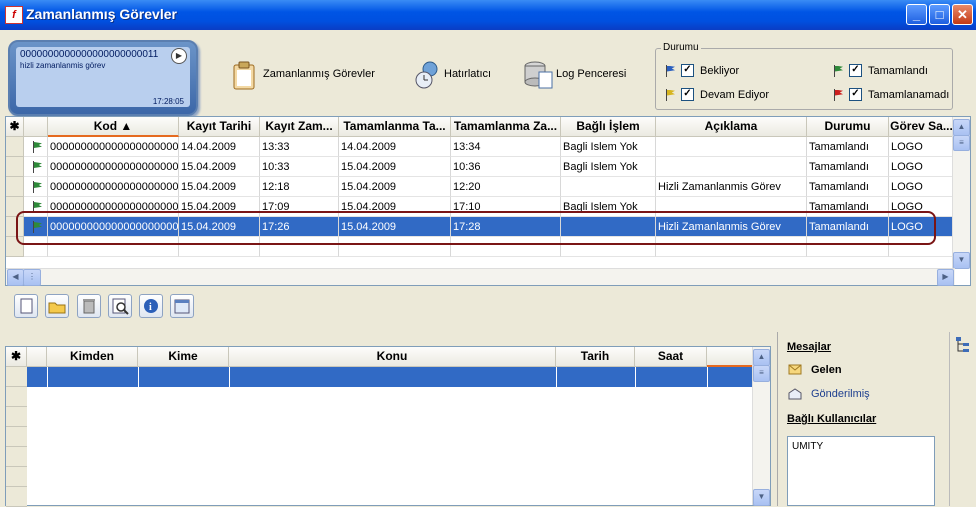 Image resolution: width=976 pixels, height=507 pixels. I want to click on messages-grid-corner-icon: ✱, so click(16, 357).